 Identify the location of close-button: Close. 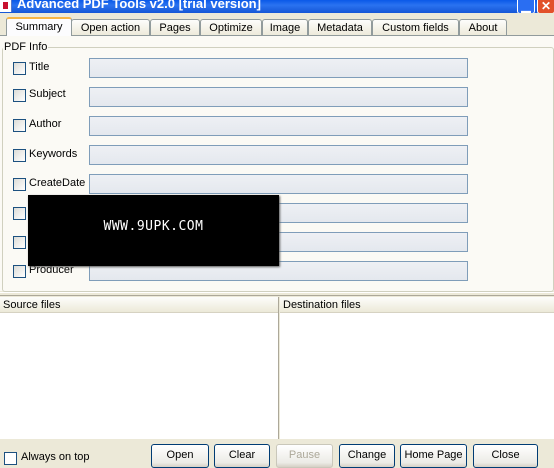
(505, 456).